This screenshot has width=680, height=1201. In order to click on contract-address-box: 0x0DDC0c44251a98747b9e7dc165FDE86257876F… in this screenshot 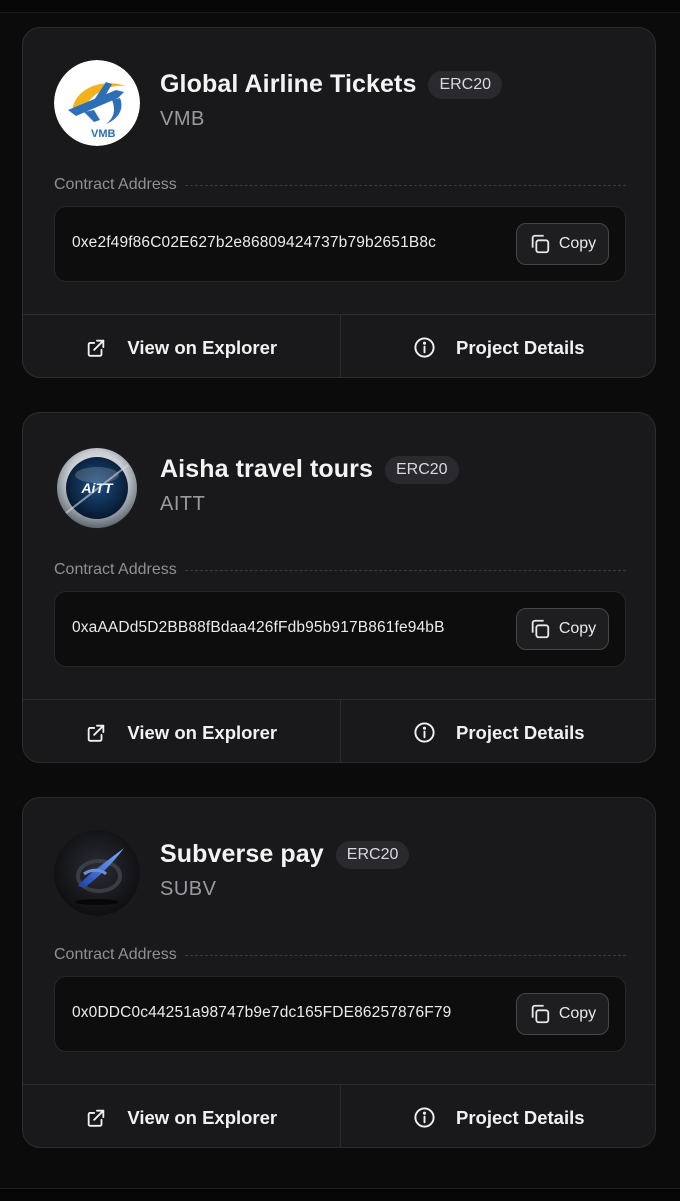, I will do `click(340, 1014)`.